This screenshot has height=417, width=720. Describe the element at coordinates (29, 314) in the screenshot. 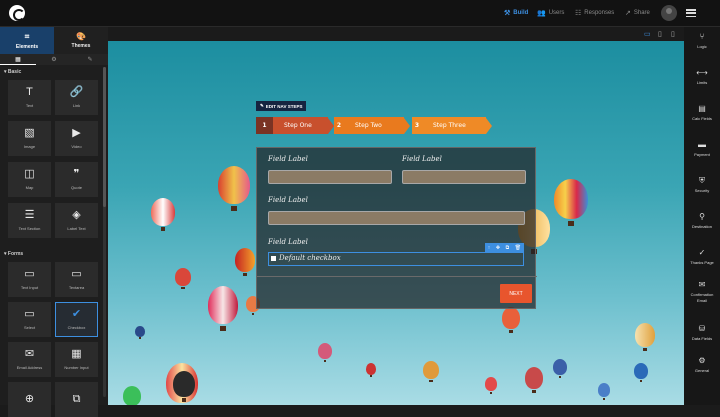

I see `select-icon: ▭` at that location.